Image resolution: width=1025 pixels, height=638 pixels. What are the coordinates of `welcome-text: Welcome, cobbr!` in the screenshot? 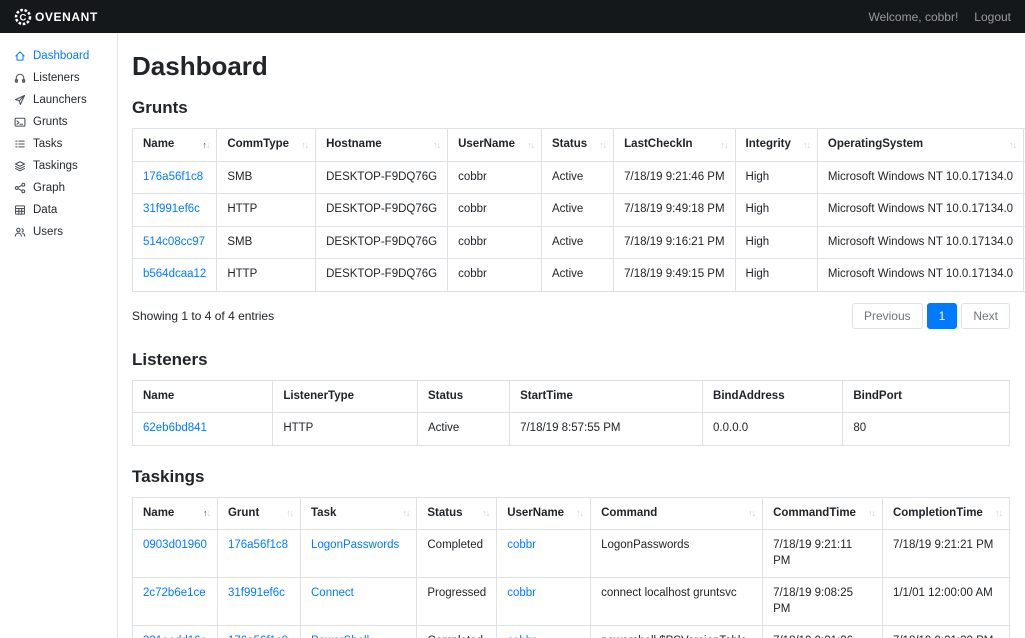 It's located at (913, 16).